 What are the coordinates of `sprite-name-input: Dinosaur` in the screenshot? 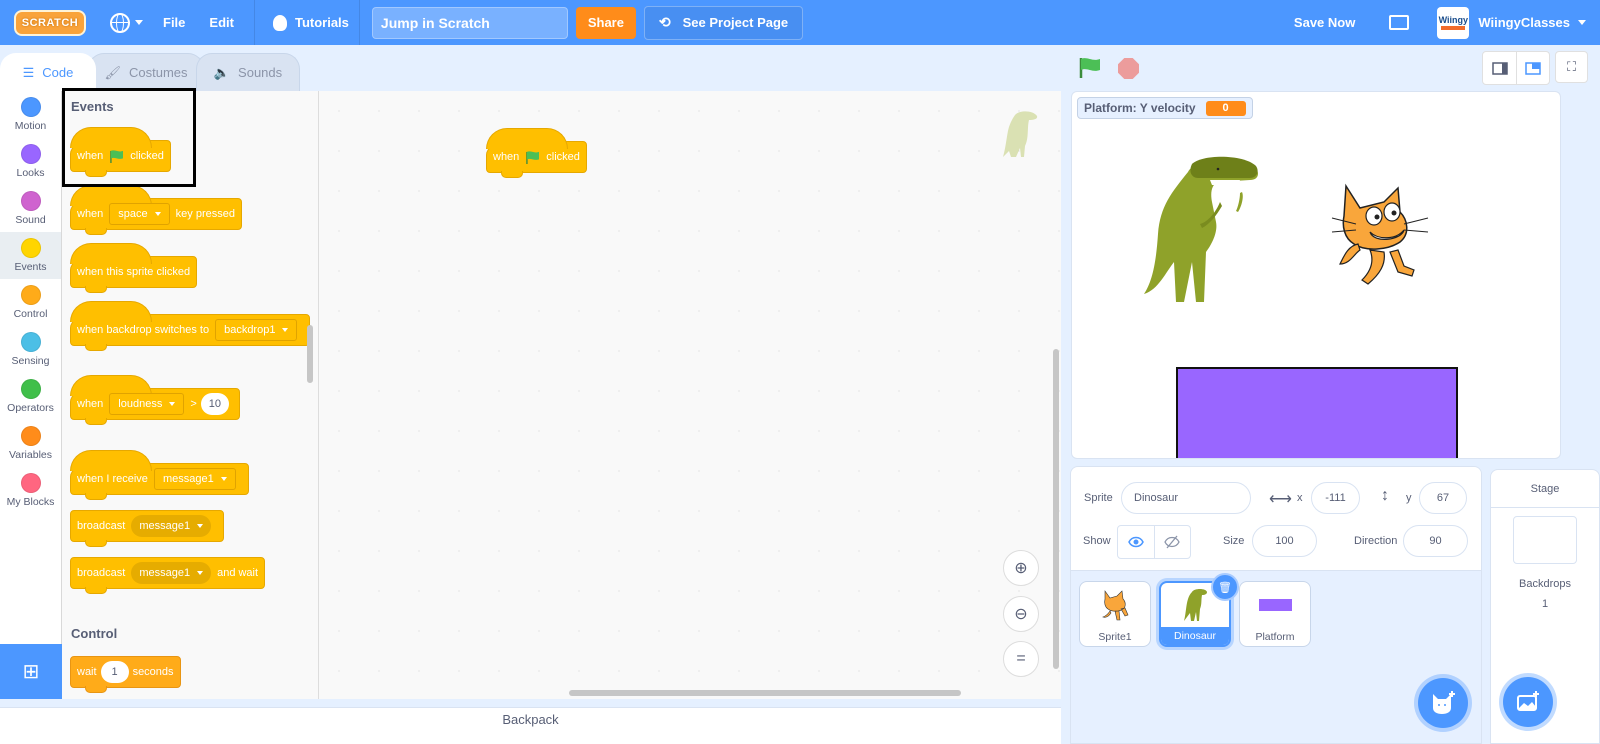 It's located at (1186, 498).